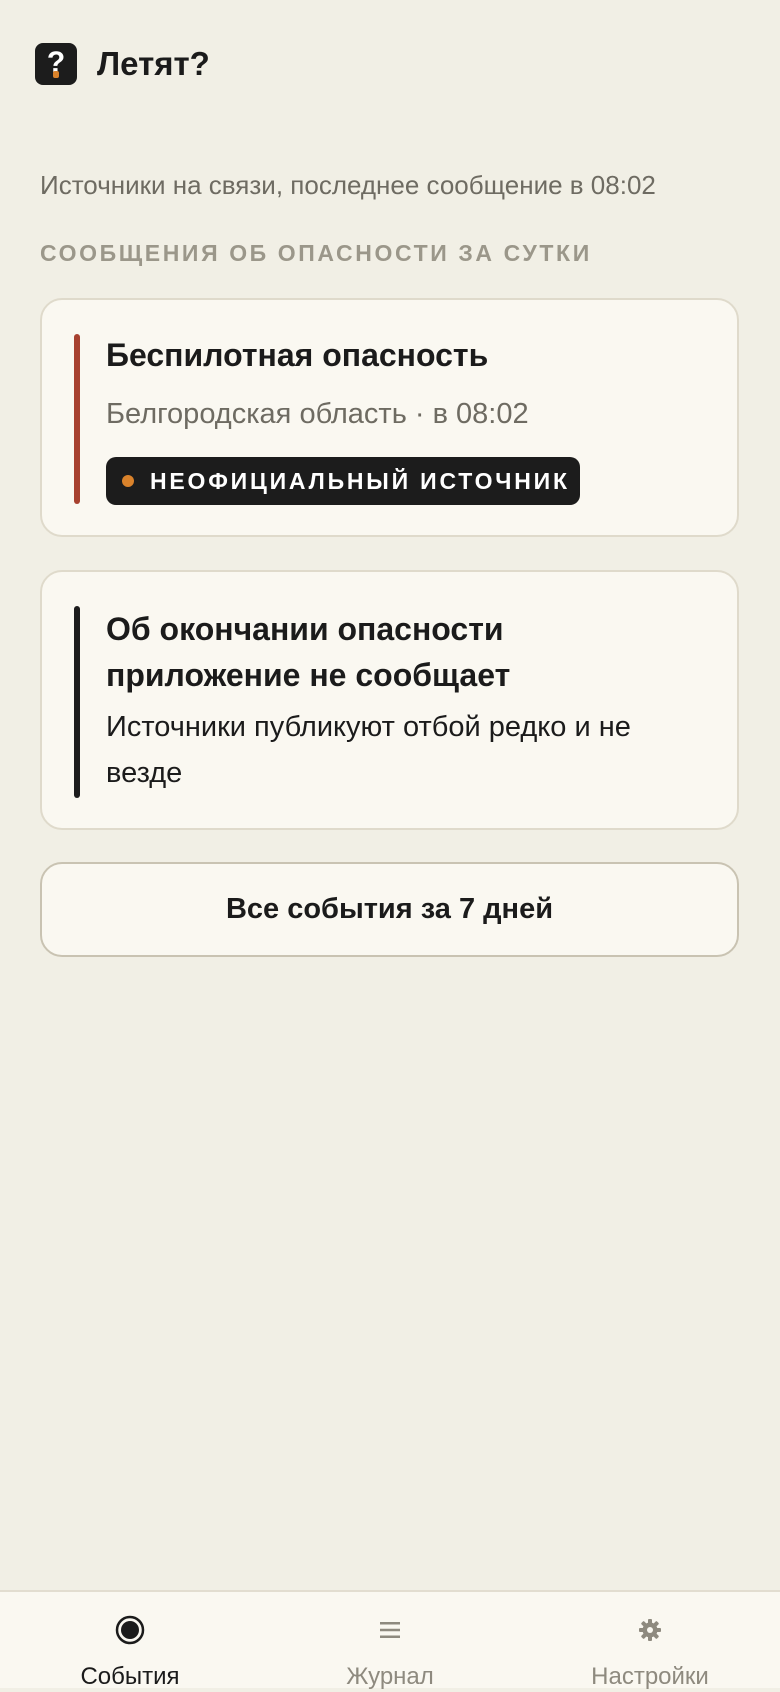 Image resolution: width=780 pixels, height=1692 pixels. Describe the element at coordinates (360, 480) in the screenshot. I see `badge-label: НЕОФИЦИАЛЬНЫЙ ИСТОЧНИК` at that location.